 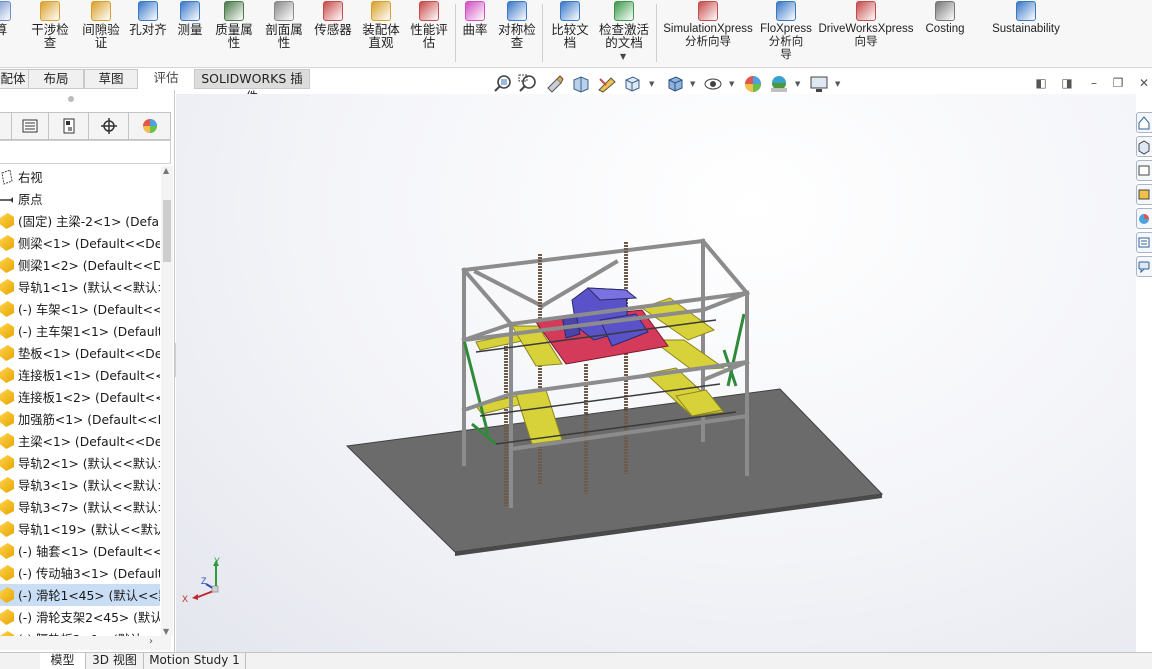 I want to click on command-tab-2: 草图, so click(x=111, y=79).